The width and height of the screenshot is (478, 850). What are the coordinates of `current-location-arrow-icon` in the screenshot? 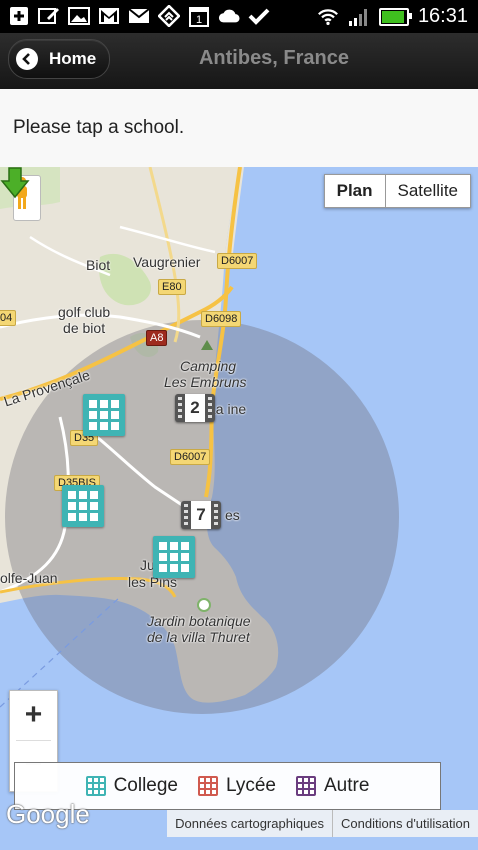 It's located at (15, 183).